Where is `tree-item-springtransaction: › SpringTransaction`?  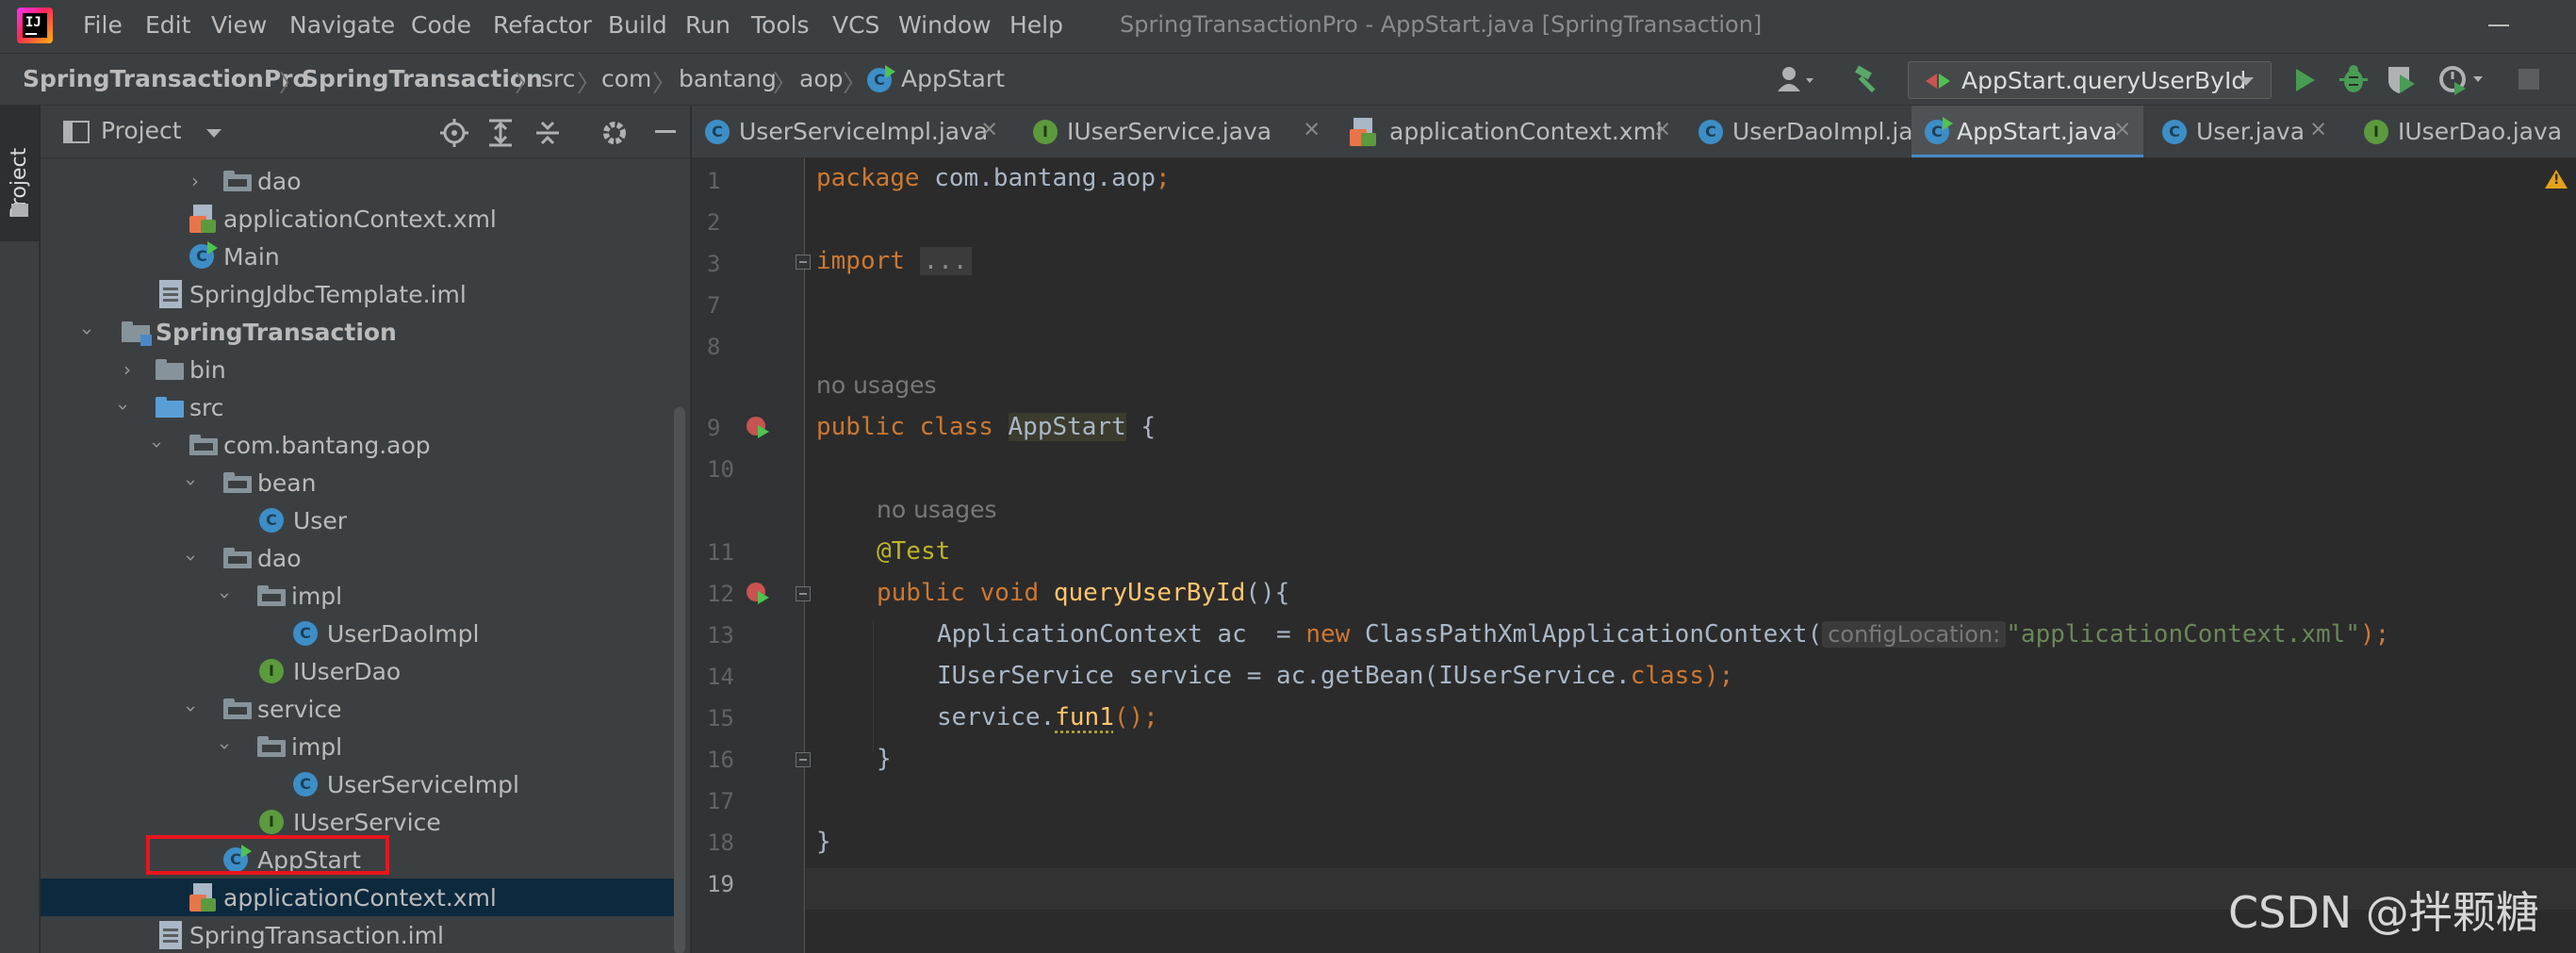
tree-item-springtransaction: › SpringTransaction is located at coordinates (359, 332).